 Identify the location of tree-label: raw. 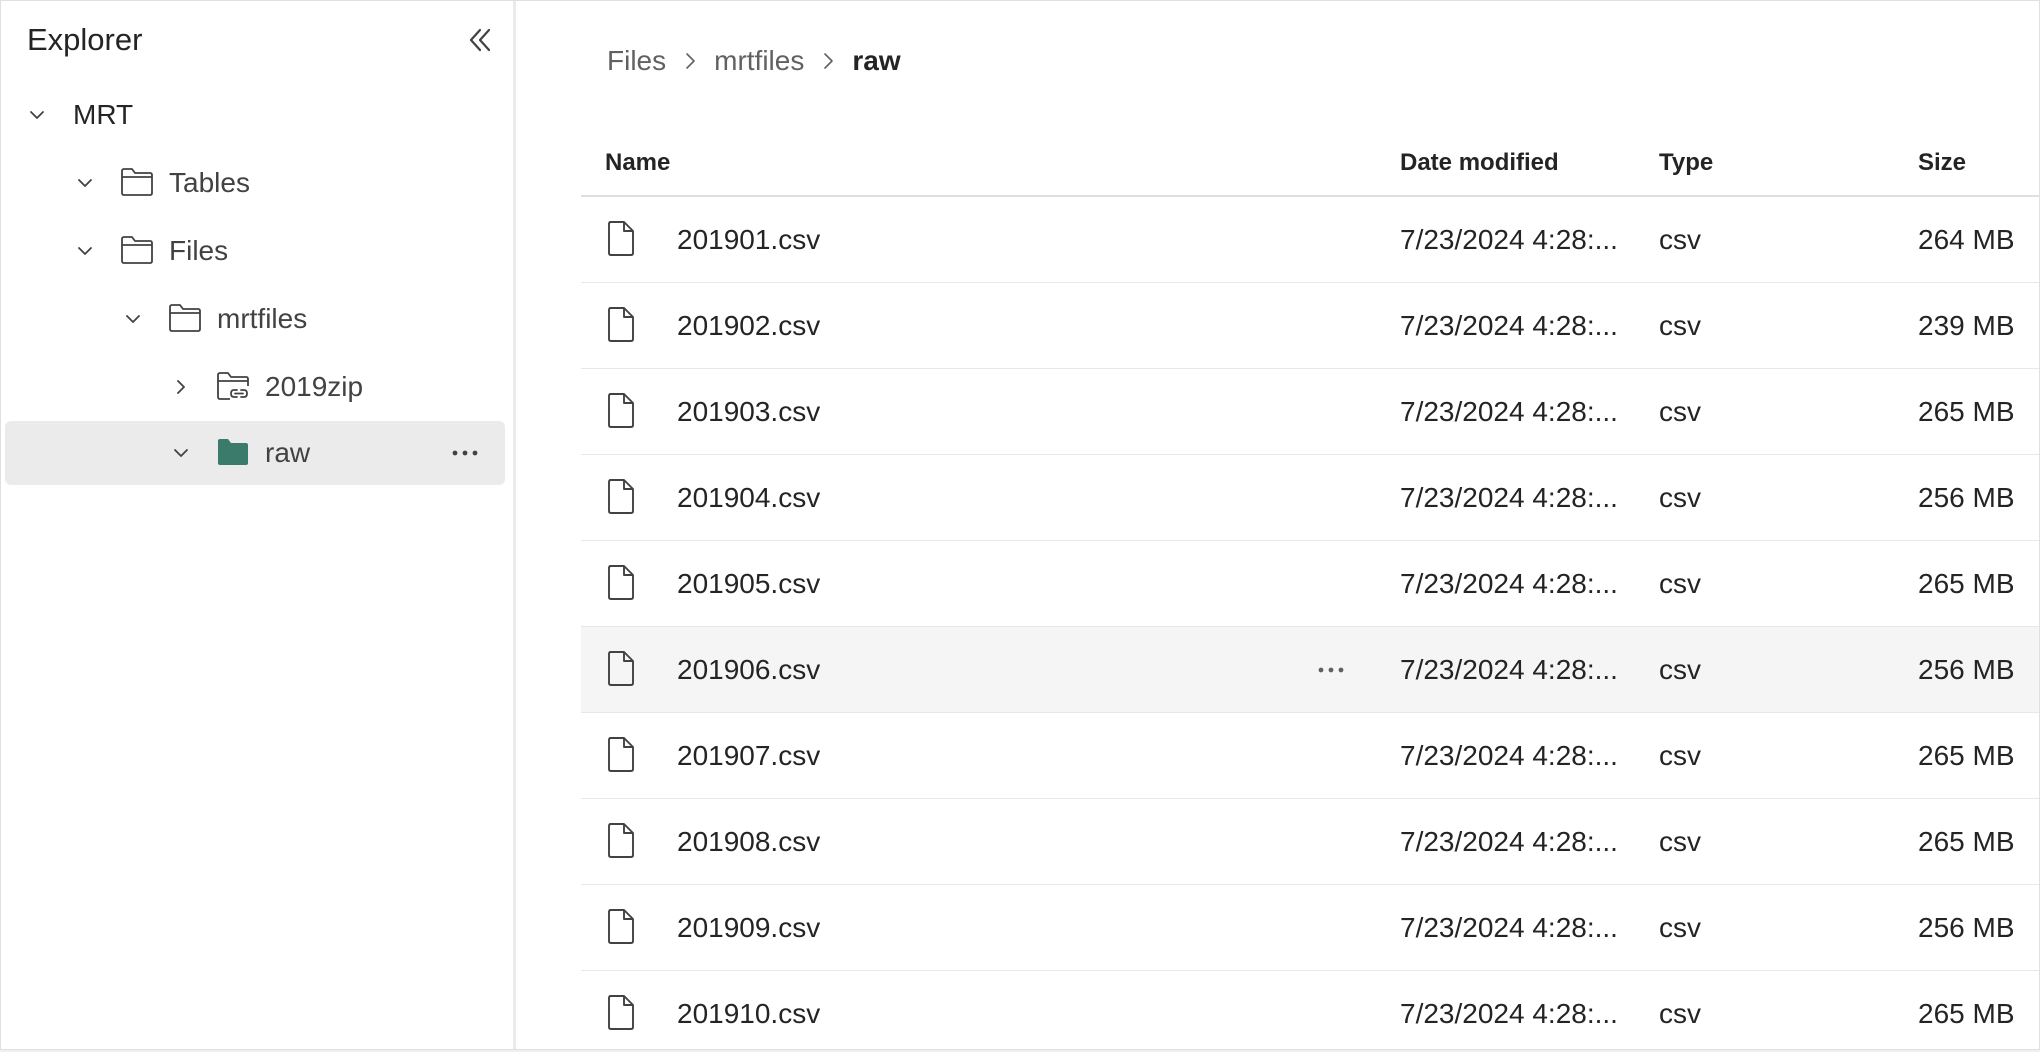
(288, 452).